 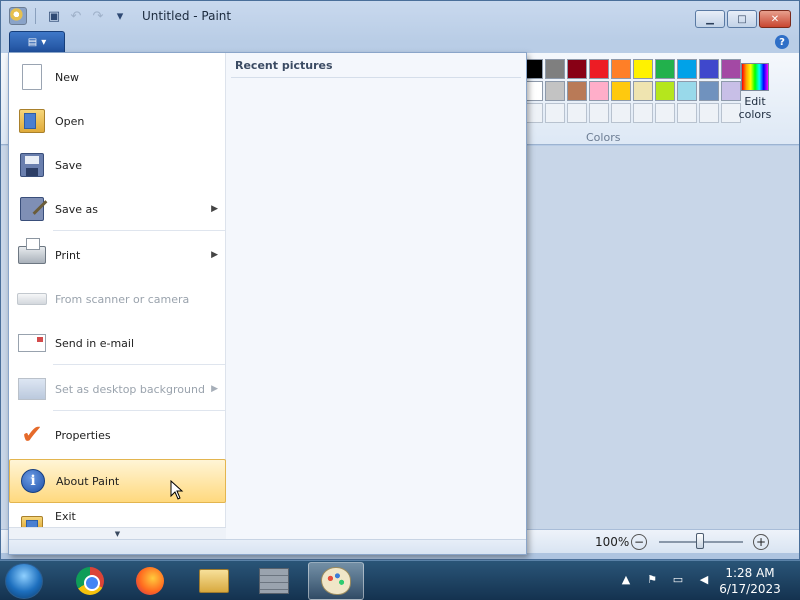 I want to click on paint-app-icon, so click(x=18, y=16).